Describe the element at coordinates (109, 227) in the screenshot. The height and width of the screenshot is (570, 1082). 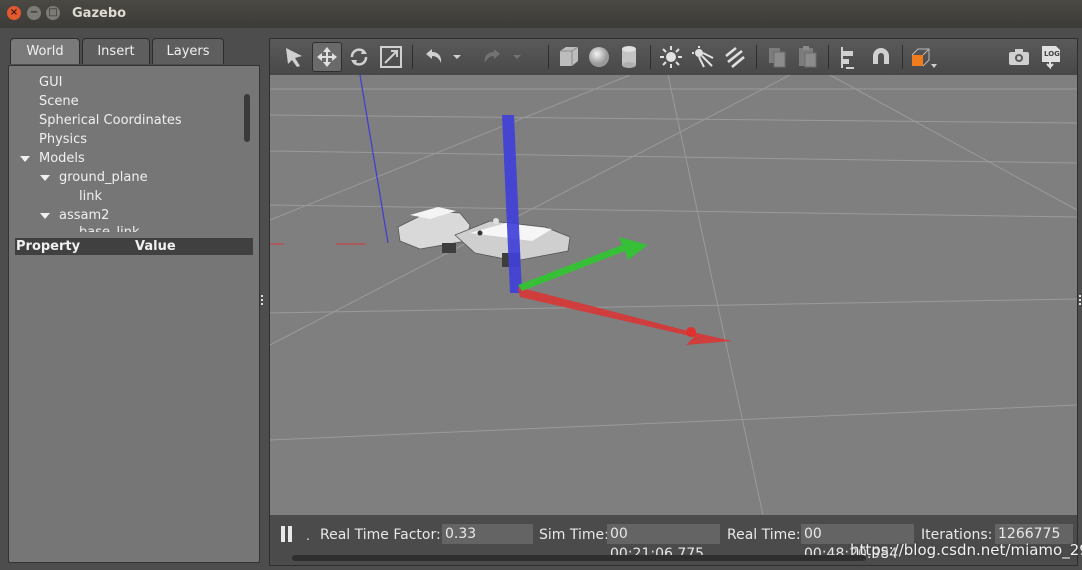
I see `tree-item-base-link: base_link` at that location.